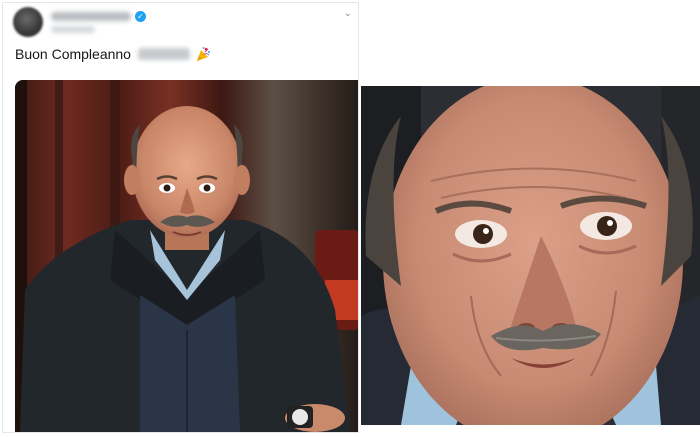 The height and width of the screenshot is (437, 700). Describe the element at coordinates (73, 29) in the screenshot. I see `author-handle-redacted` at that location.